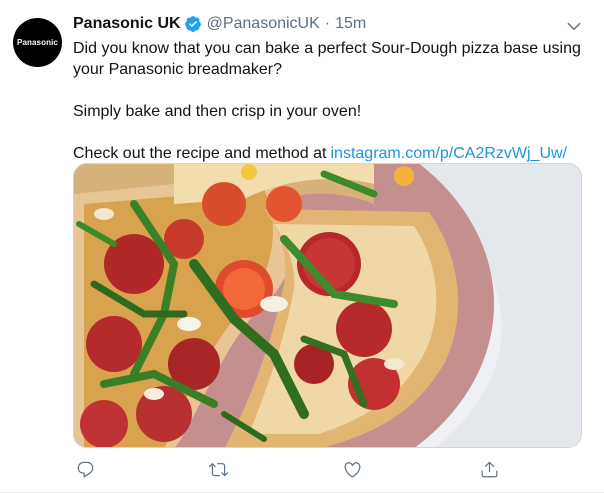 The height and width of the screenshot is (493, 604). Describe the element at coordinates (574, 26) in the screenshot. I see `chevron-down-icon` at that location.